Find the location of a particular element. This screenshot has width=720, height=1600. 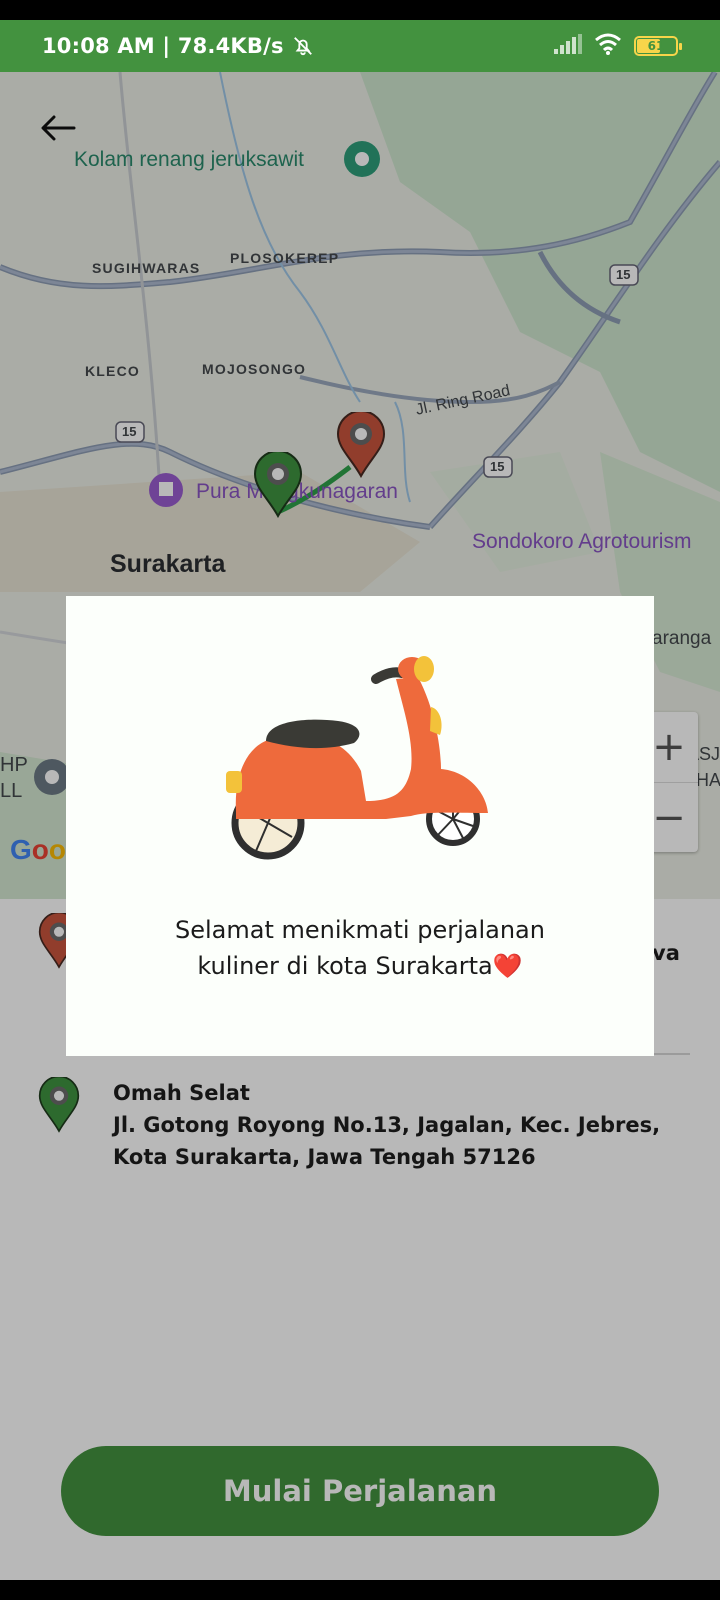

system-top-bezel is located at coordinates (360, 10).